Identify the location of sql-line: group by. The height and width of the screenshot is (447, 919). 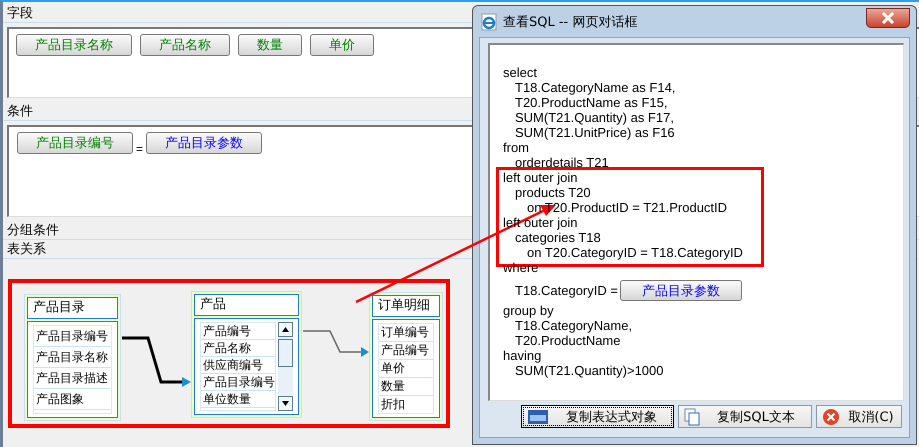
(528, 310).